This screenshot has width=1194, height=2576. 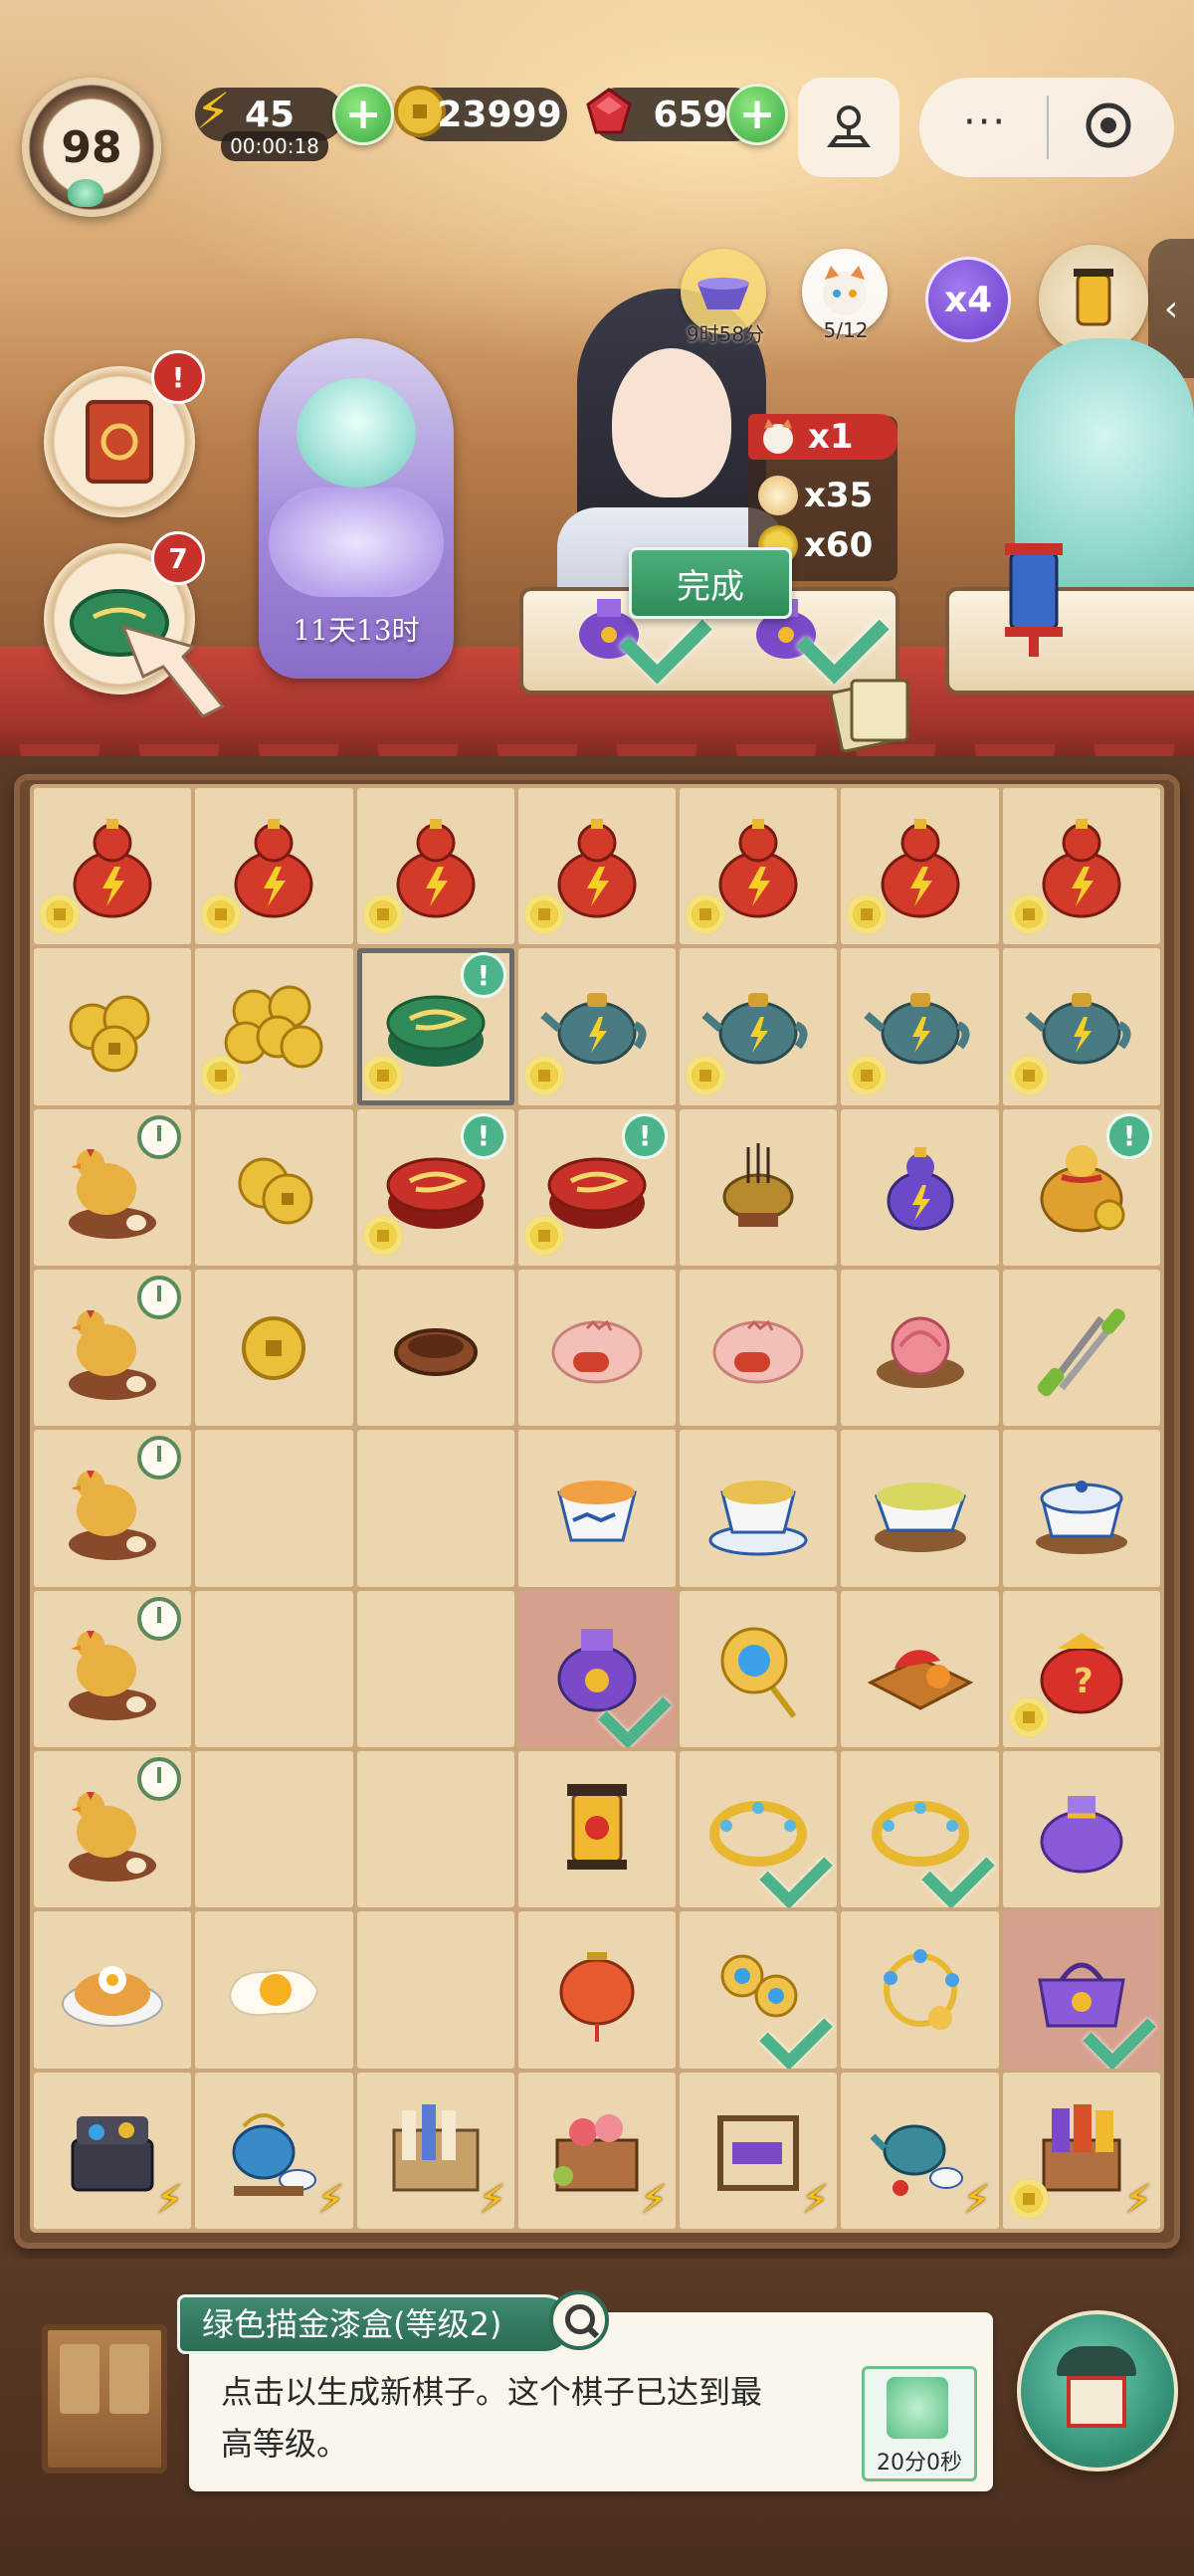 What do you see at coordinates (363, 114) in the screenshot?
I see `add-energy-button: +` at bounding box center [363, 114].